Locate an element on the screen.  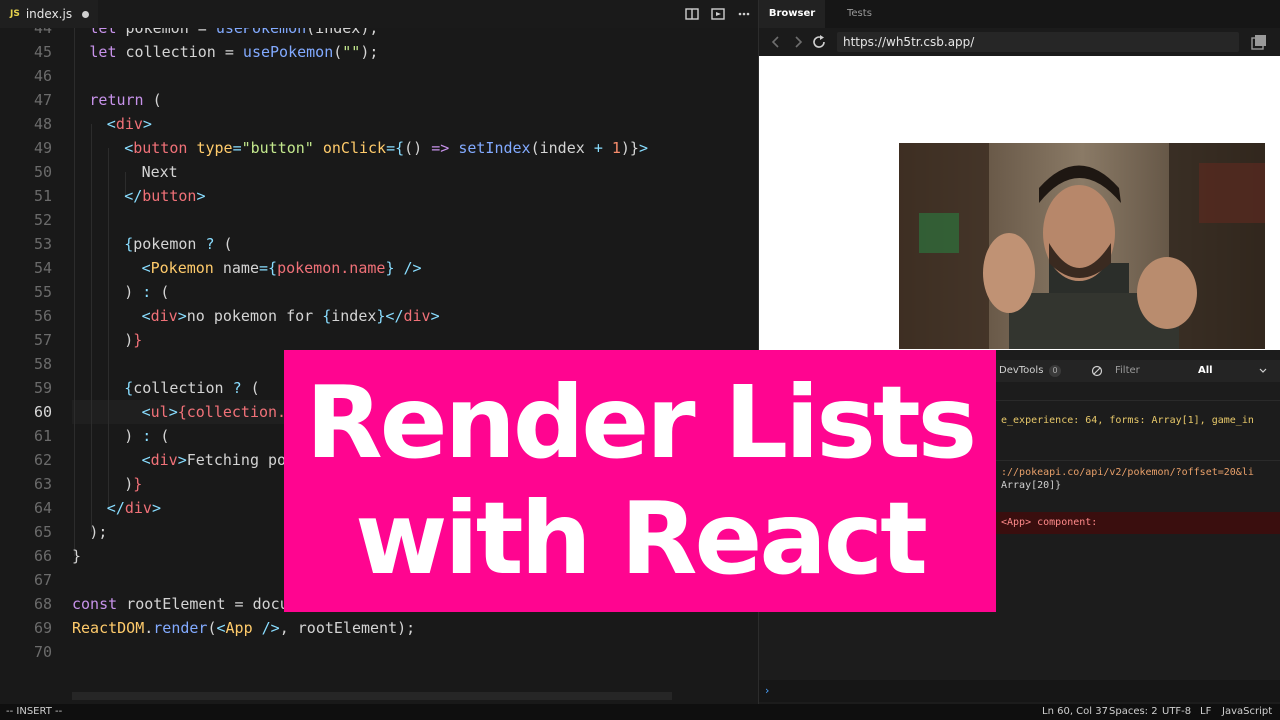
console-input: › is located at coordinates (1019, 691).